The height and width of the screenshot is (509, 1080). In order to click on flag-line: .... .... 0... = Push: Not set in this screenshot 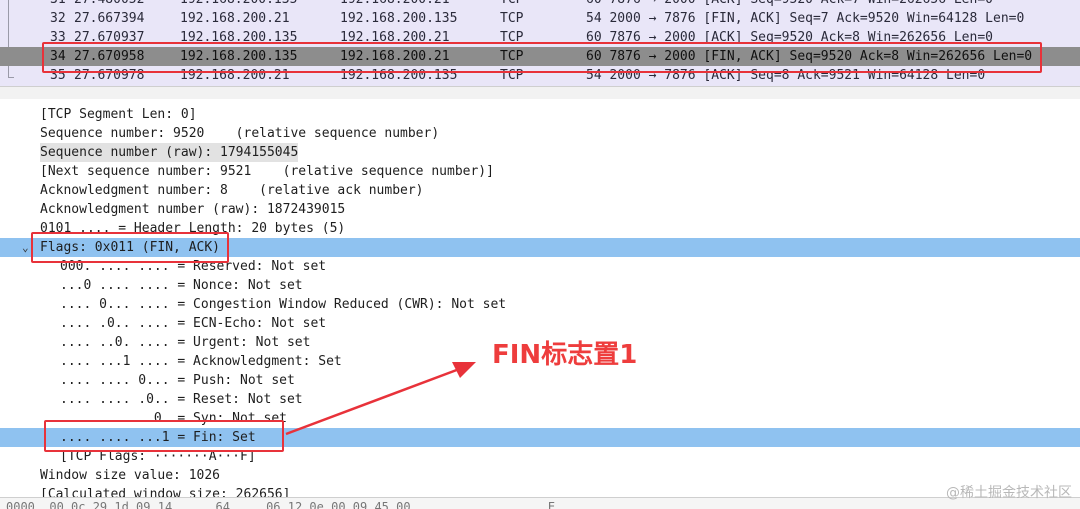, I will do `click(540, 380)`.